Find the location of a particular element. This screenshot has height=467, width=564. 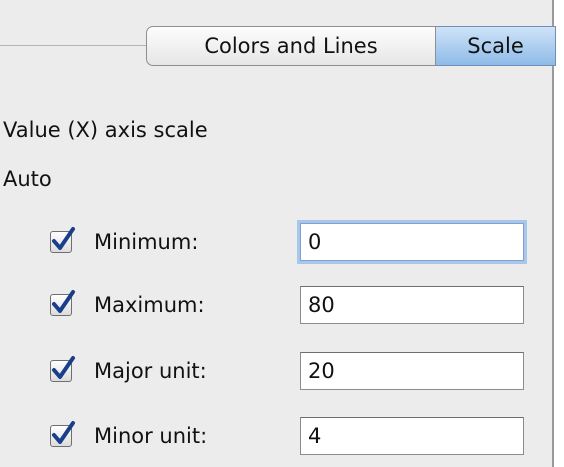

section-title: Value (X) axis scale is located at coordinates (105, 130).